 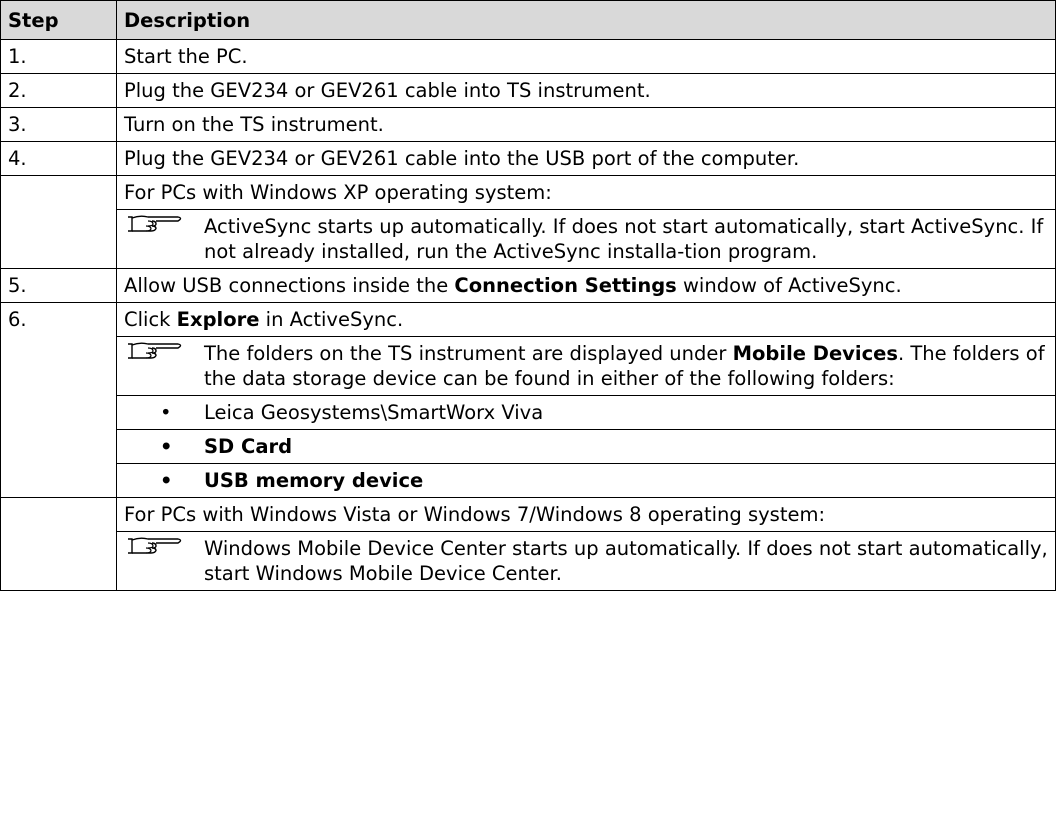 I want to click on header-description: Description, so click(x=586, y=20).